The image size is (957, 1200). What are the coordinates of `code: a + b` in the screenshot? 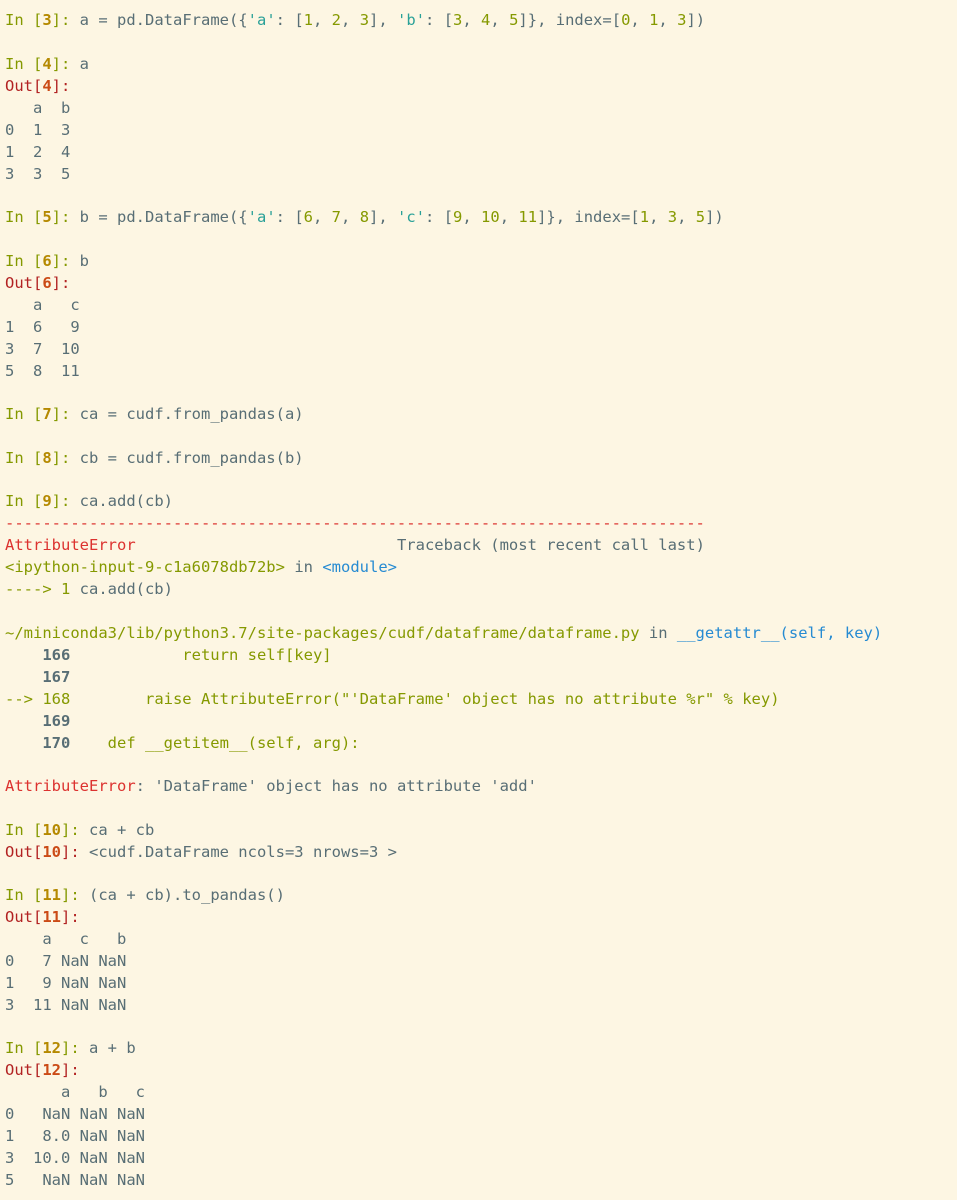 It's located at (112, 1048).